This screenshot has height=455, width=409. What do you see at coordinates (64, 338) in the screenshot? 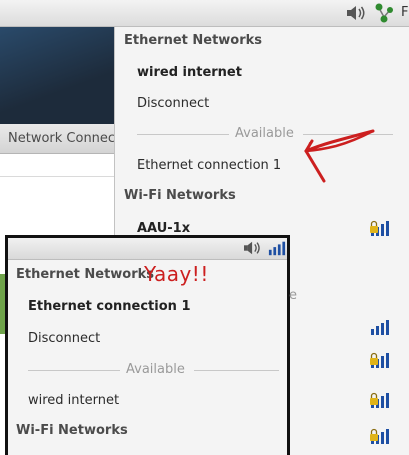
I see `inset-disconnect-menu-item: Disconnect` at bounding box center [64, 338].